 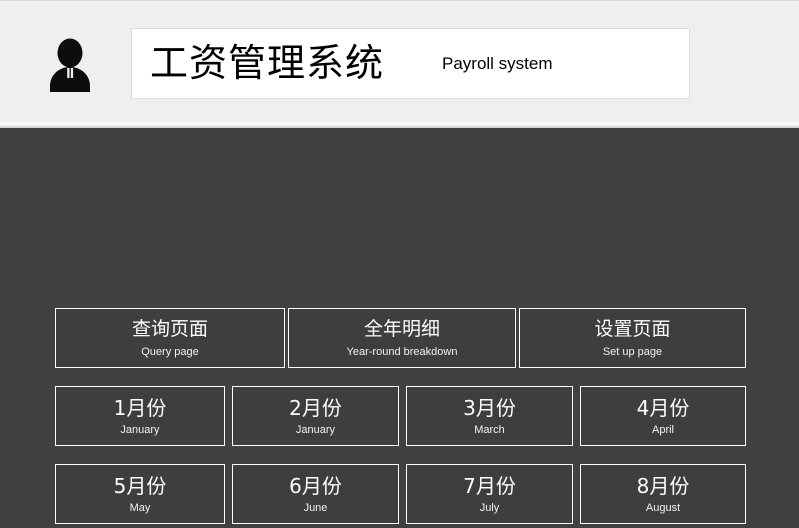 I want to click on month-button-label-en: July, so click(x=489, y=507).